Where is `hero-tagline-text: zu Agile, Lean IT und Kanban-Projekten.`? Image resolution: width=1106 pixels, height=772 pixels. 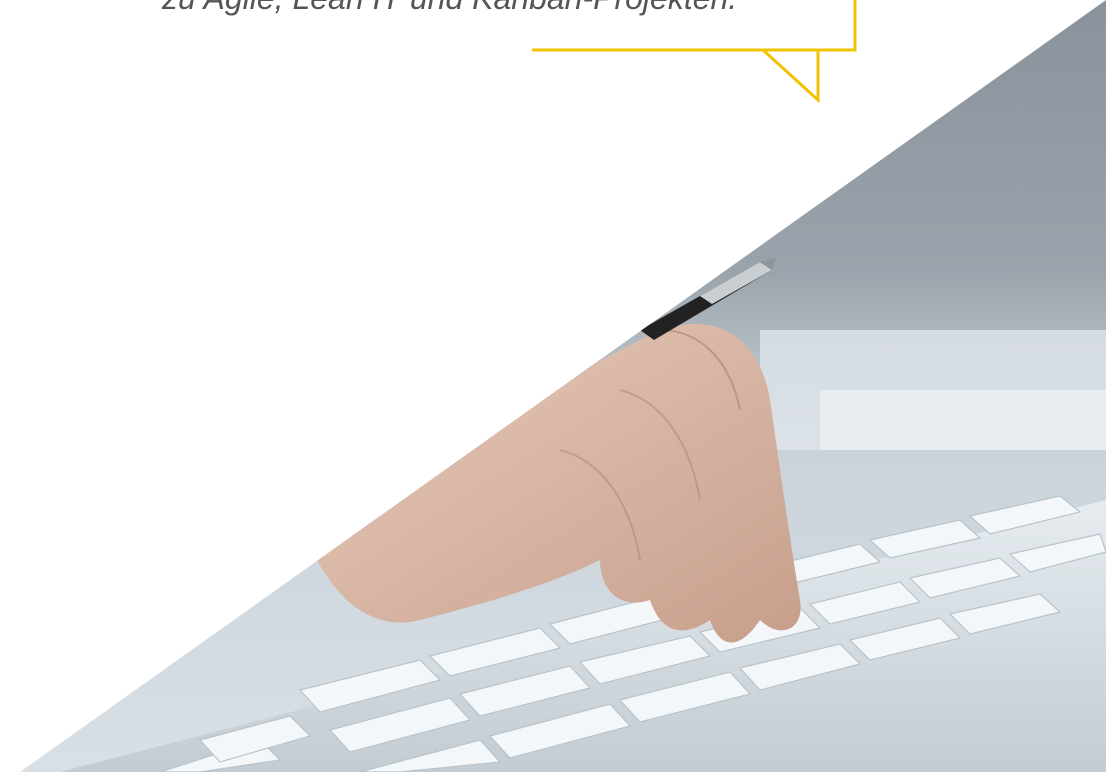
hero-tagline-text: zu Agile, Lean IT und Kanban-Projekten. is located at coordinates (449, 10).